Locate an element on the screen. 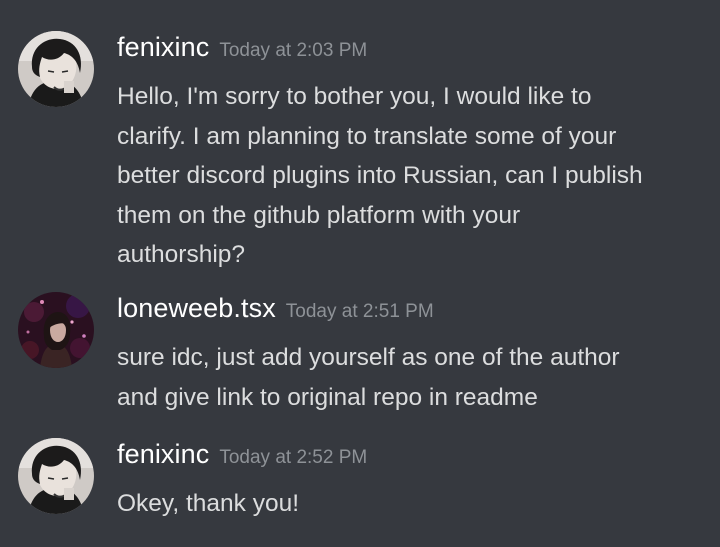 The height and width of the screenshot is (547, 720). username: loneweeb.tsx is located at coordinates (196, 308).